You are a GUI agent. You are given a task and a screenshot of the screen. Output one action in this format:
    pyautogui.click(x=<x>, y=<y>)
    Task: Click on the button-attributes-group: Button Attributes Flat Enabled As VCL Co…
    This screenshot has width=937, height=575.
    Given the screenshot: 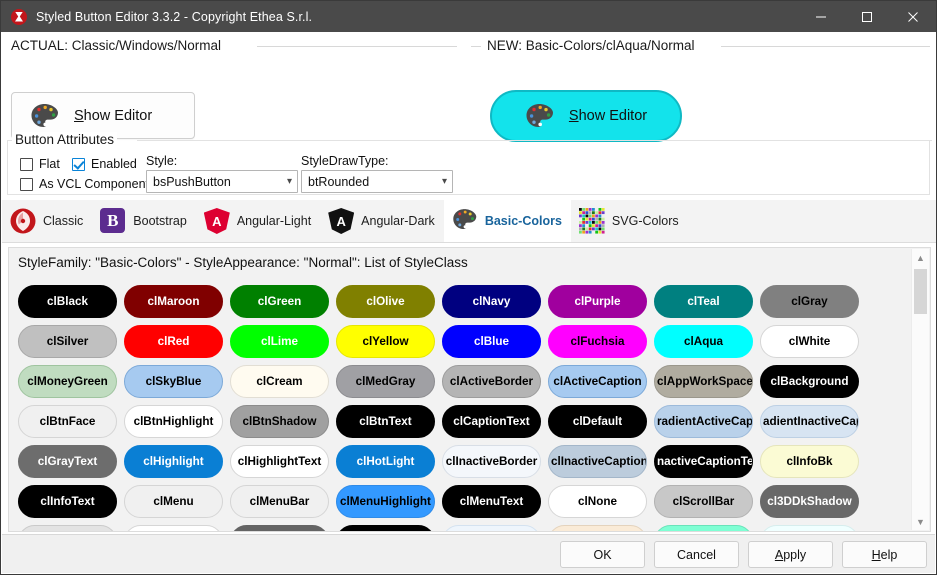 What is the action you would take?
    pyautogui.click(x=469, y=164)
    